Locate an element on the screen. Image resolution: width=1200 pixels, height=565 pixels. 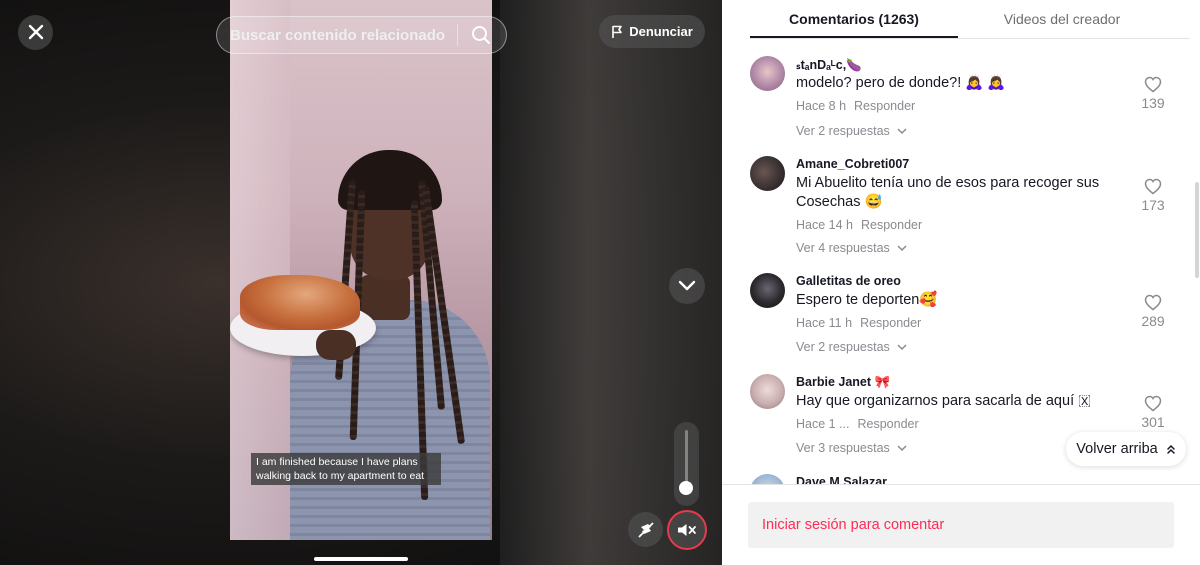
search-bar is located at coordinates (361, 35).